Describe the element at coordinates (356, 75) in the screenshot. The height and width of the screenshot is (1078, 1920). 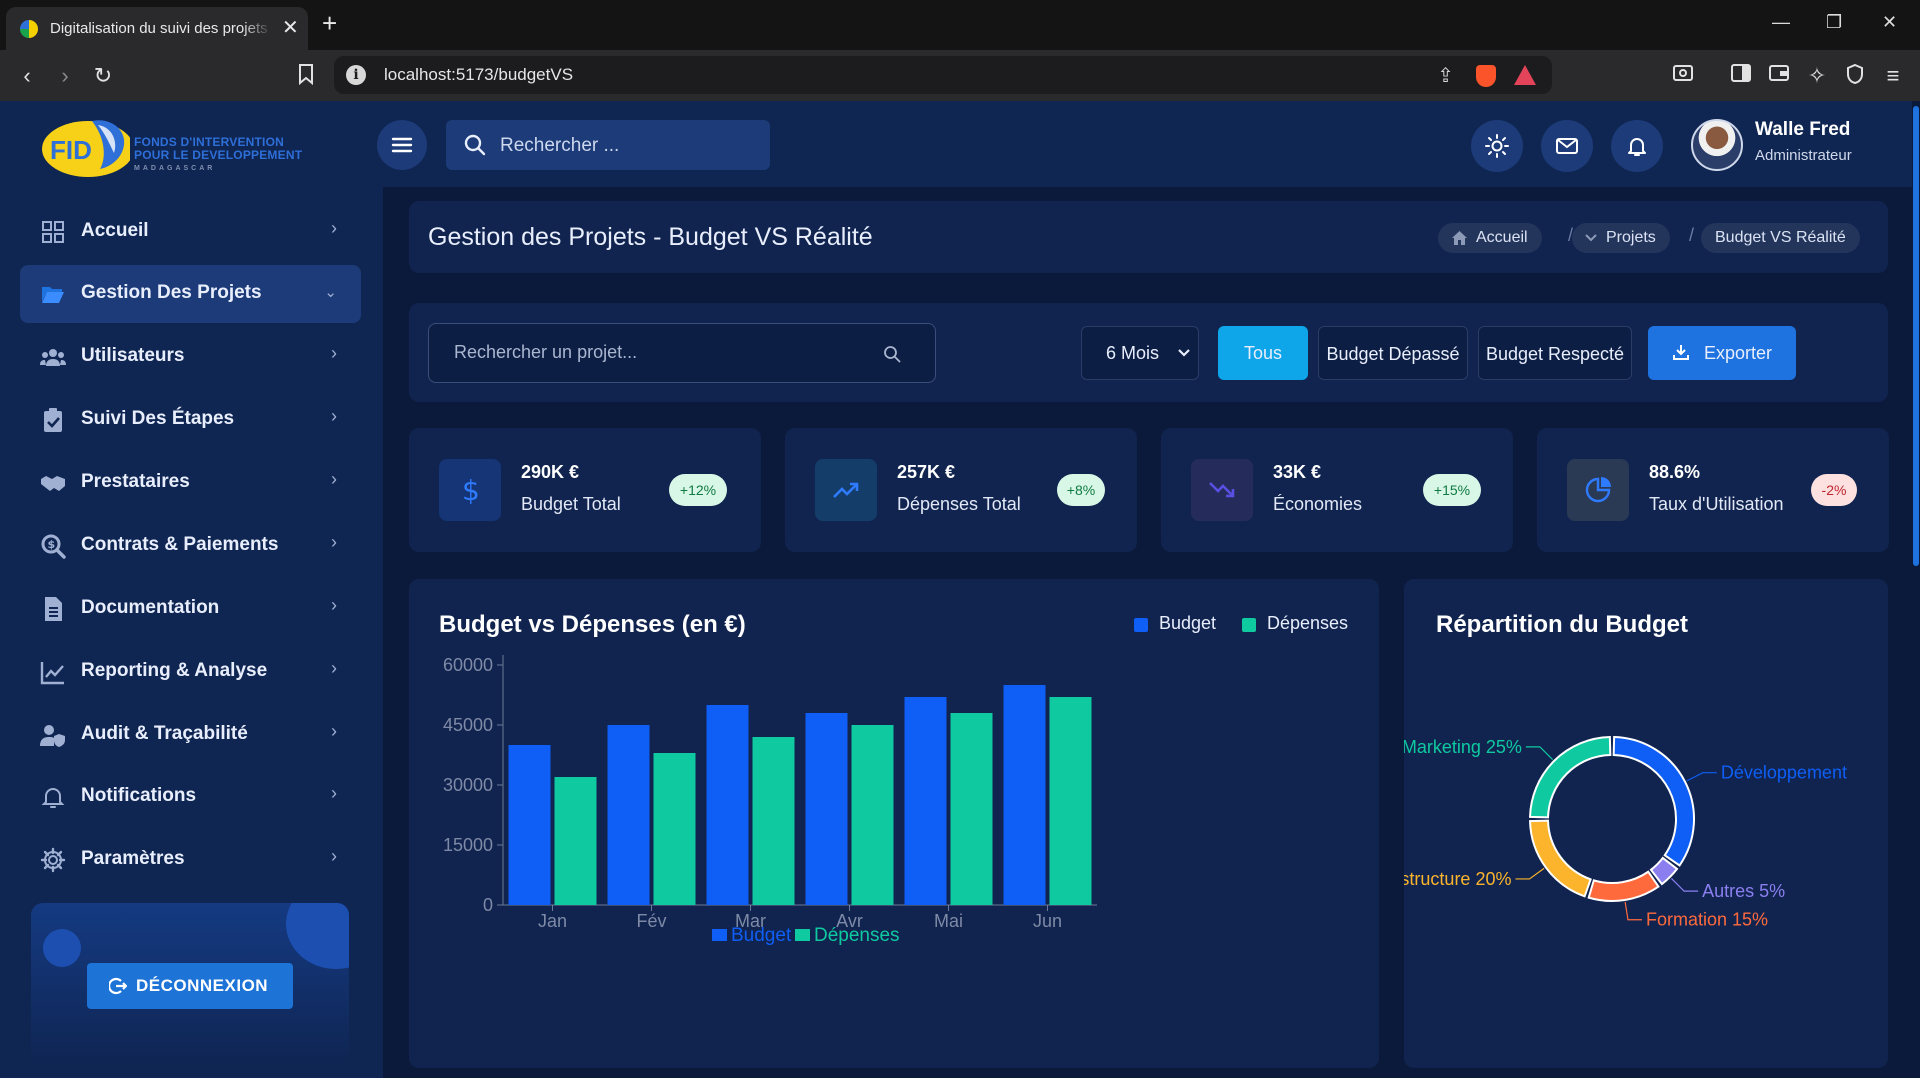
I see `site-info-icon: i` at that location.